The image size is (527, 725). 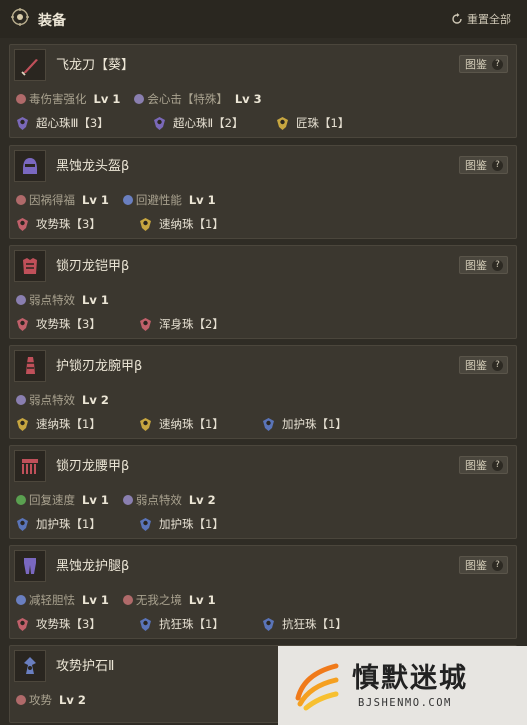 What do you see at coordinates (187, 99) in the screenshot?
I see `skill-name: 会心击【特殊】` at bounding box center [187, 99].